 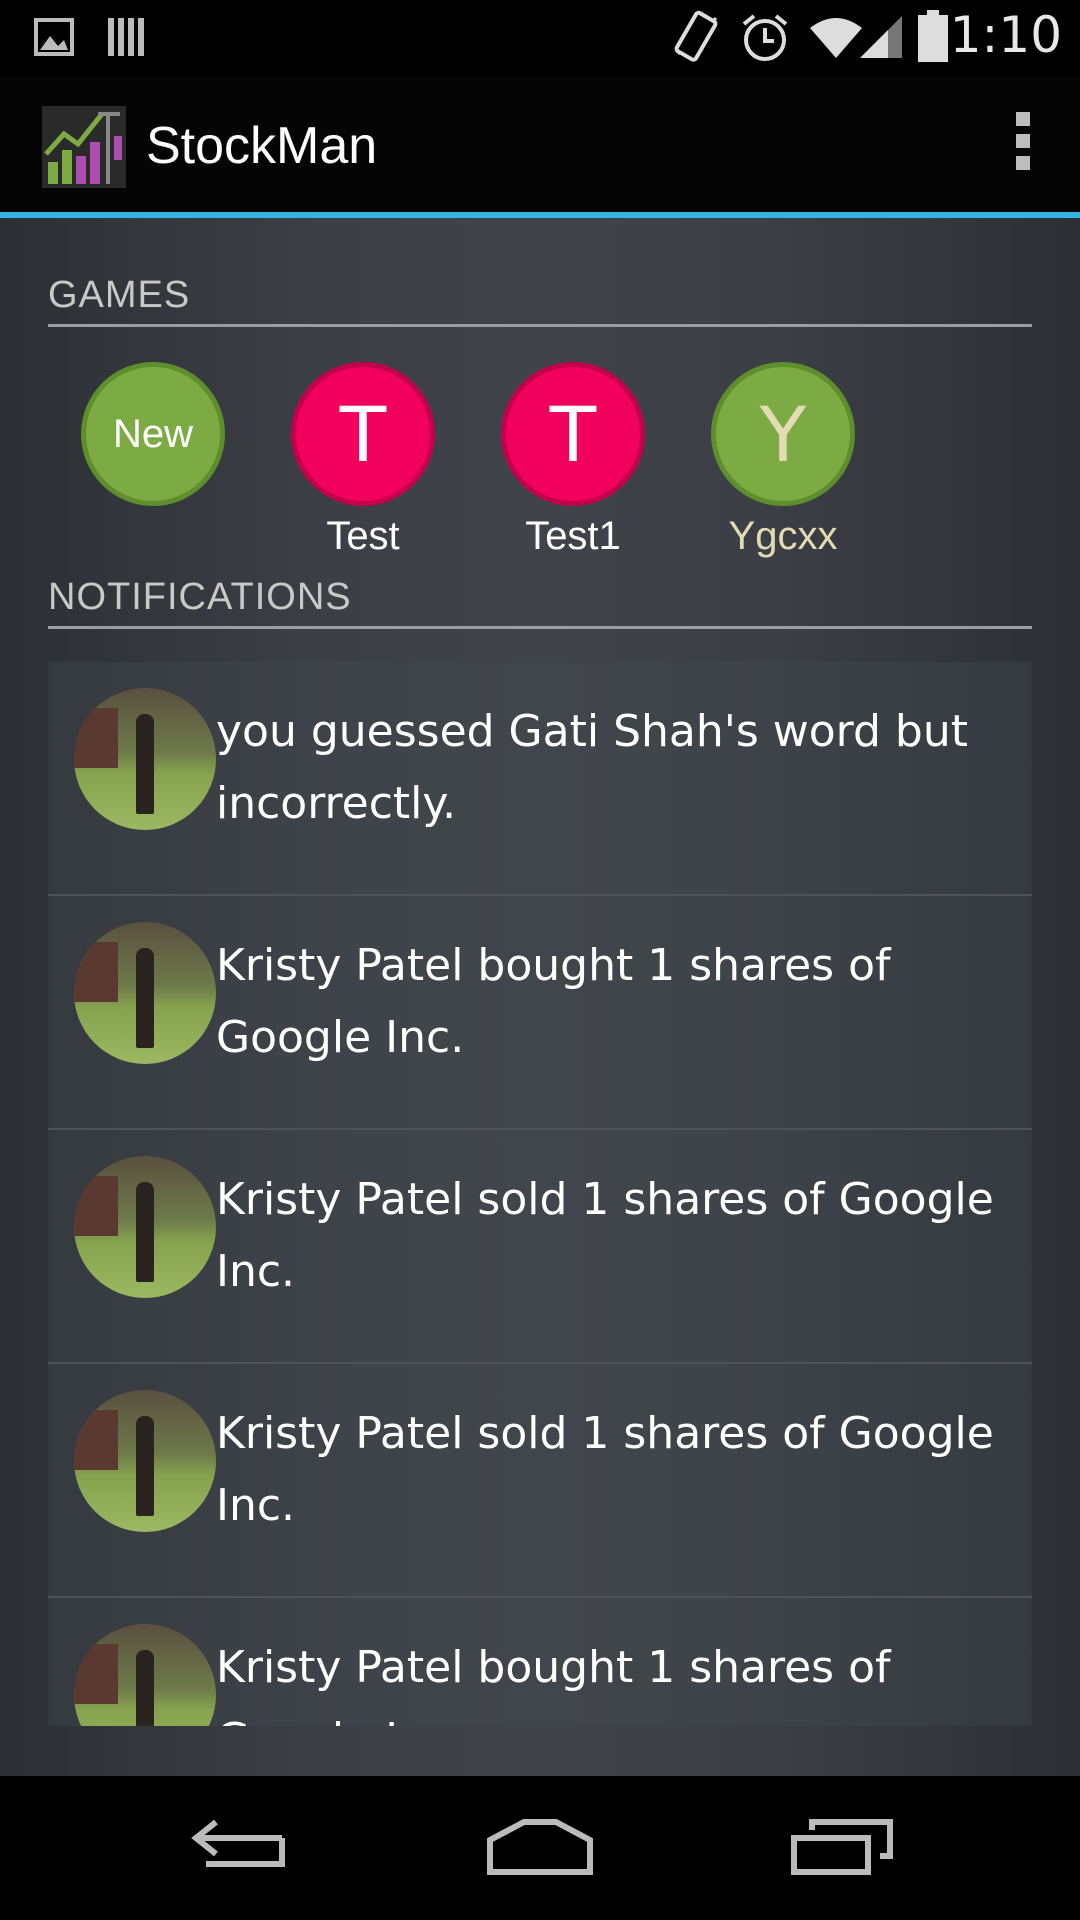 What do you see at coordinates (933, 38) in the screenshot?
I see `battery-icon` at bounding box center [933, 38].